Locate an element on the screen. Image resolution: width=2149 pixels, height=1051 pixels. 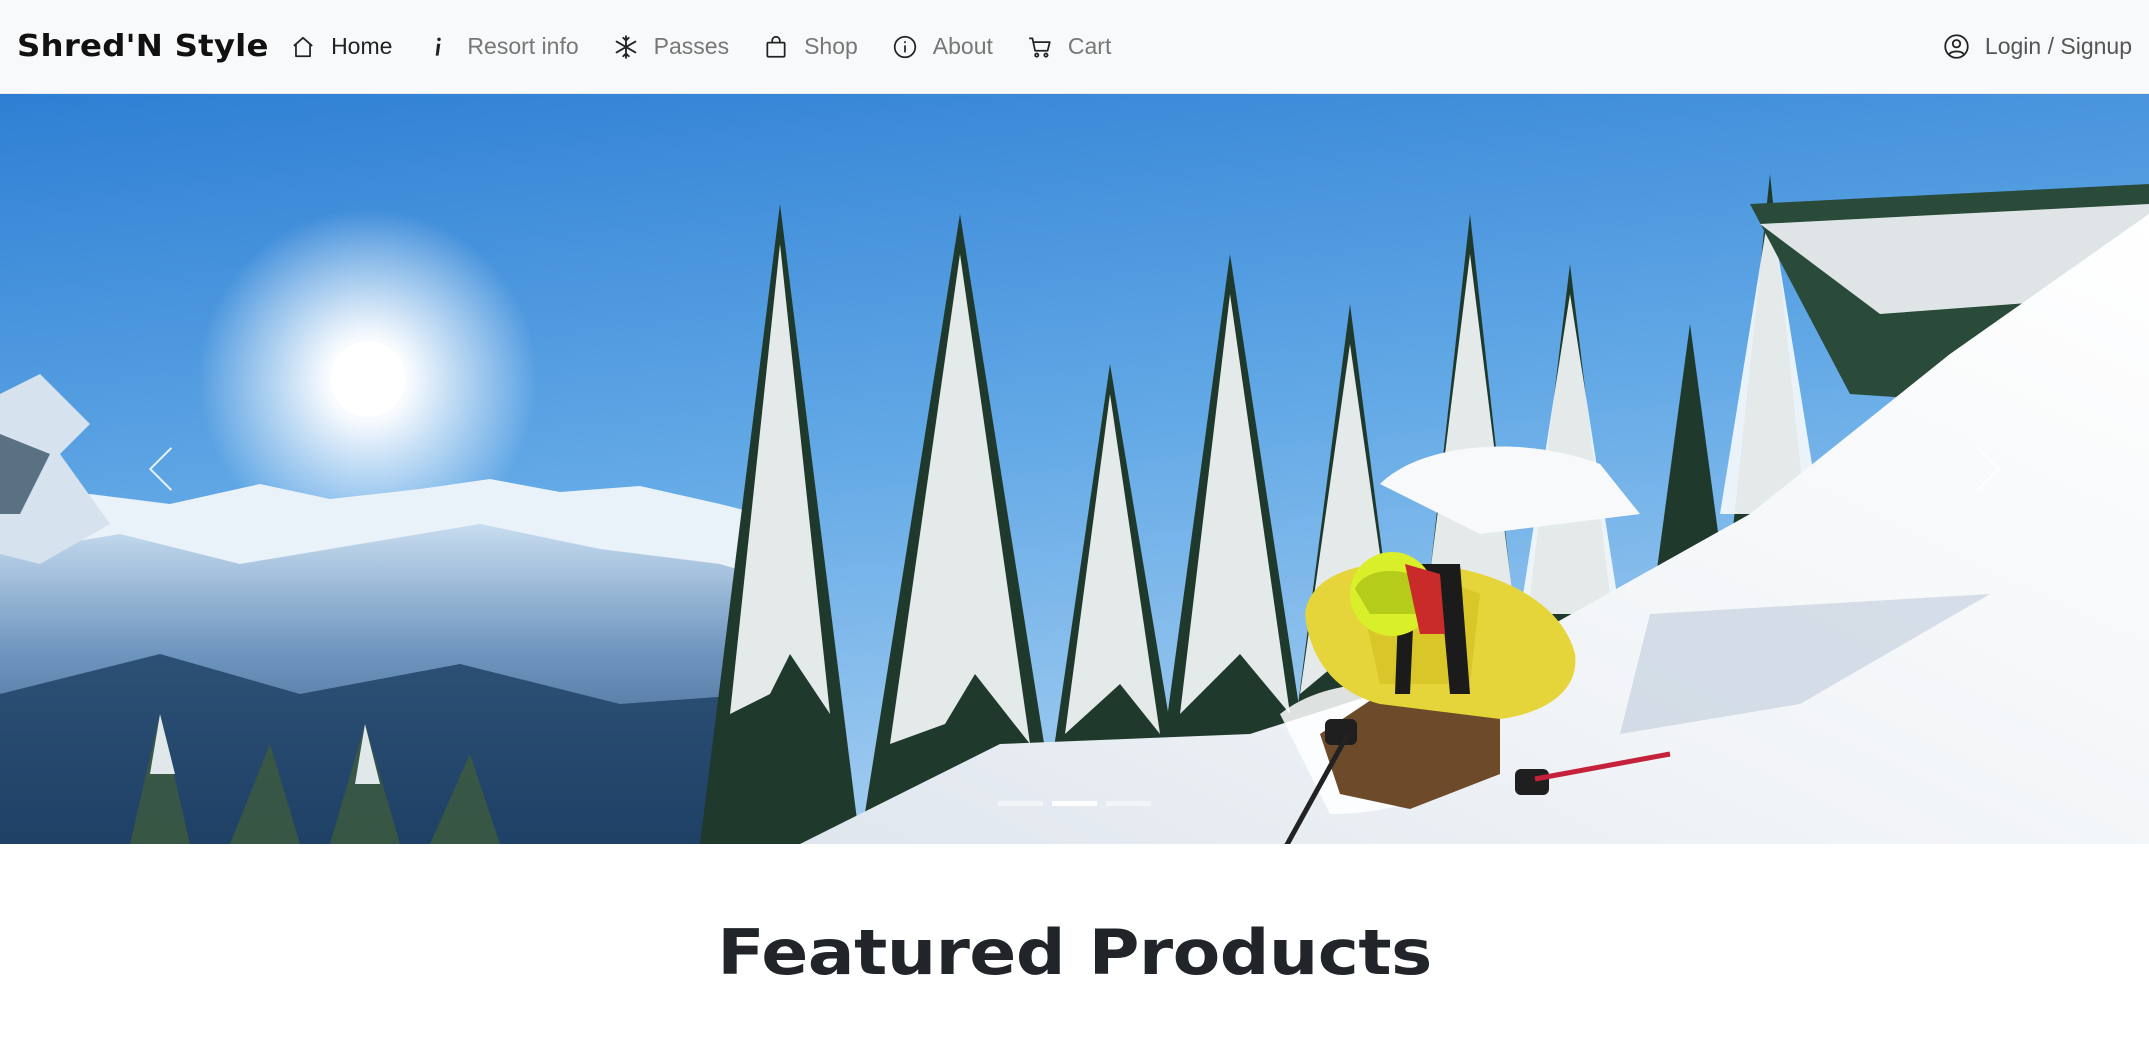
nav-item-home: Home is located at coordinates (341, 46).